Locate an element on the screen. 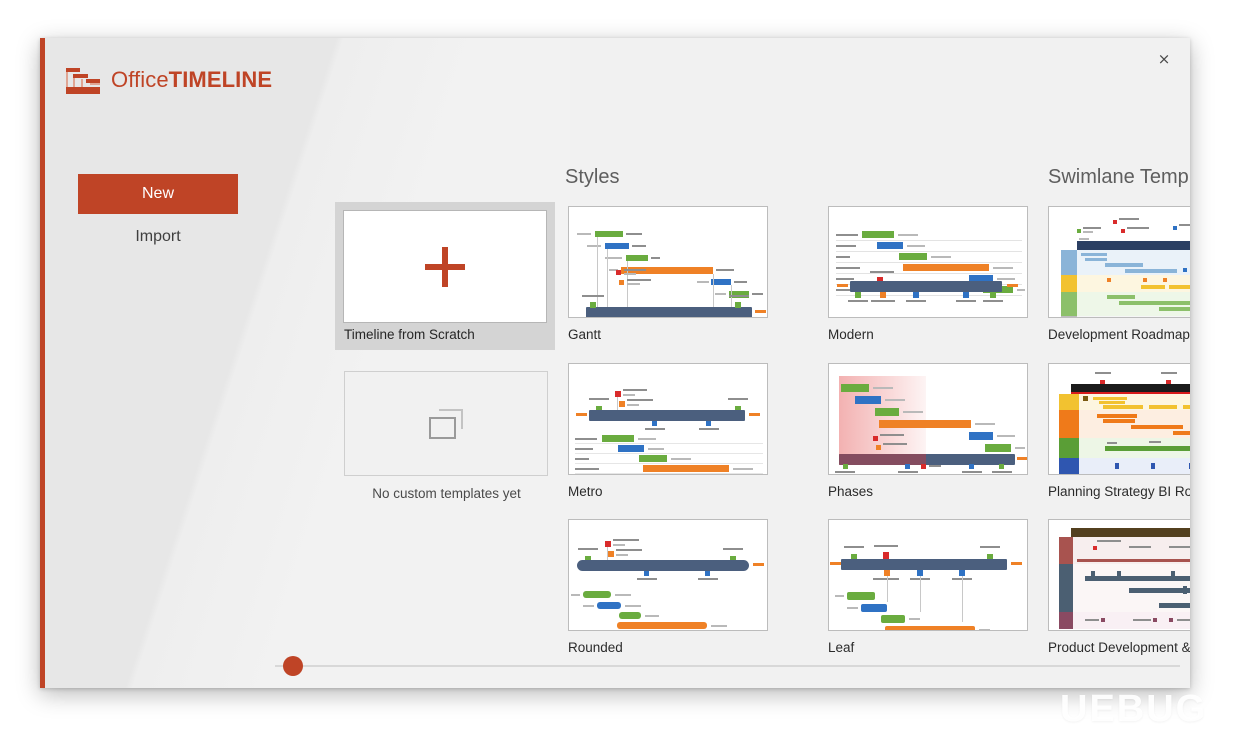 Image resolution: width=1234 pixels, height=731 pixels. plus-icon is located at coordinates (445, 266).